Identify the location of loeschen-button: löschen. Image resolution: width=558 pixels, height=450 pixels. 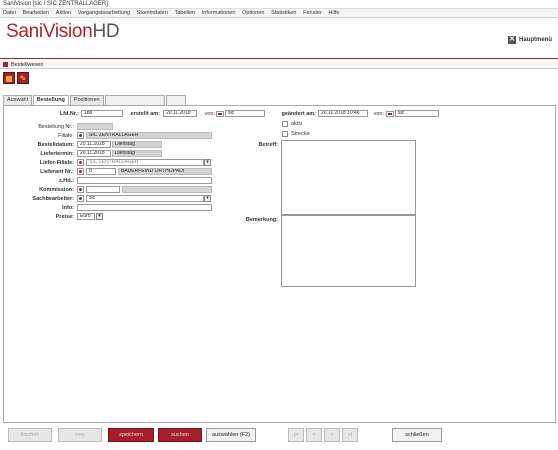
(30, 435).